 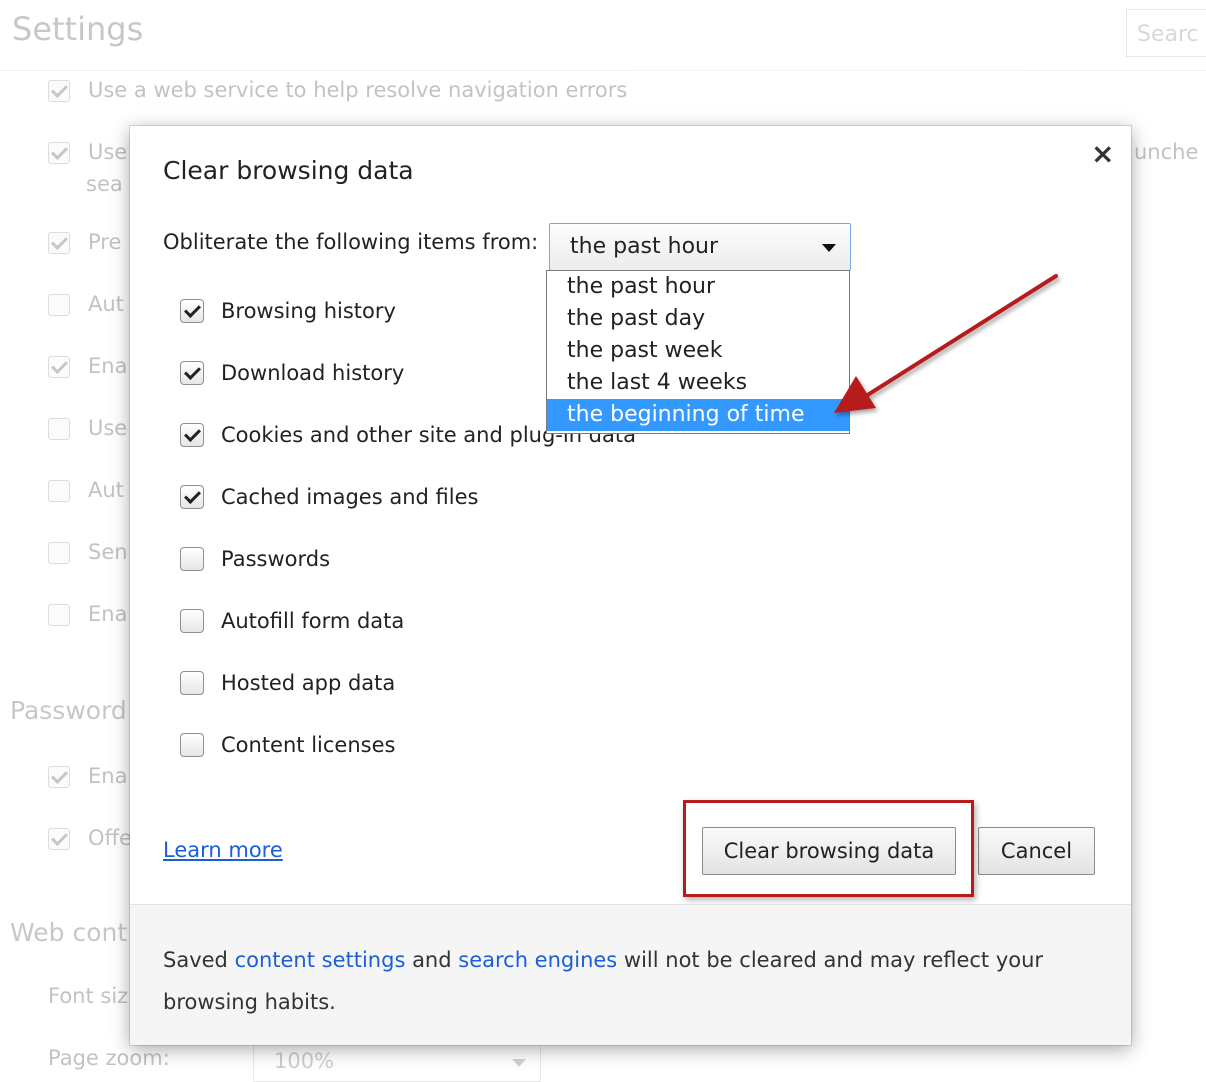 I want to click on time-range-option: the past day, so click(x=698, y=319).